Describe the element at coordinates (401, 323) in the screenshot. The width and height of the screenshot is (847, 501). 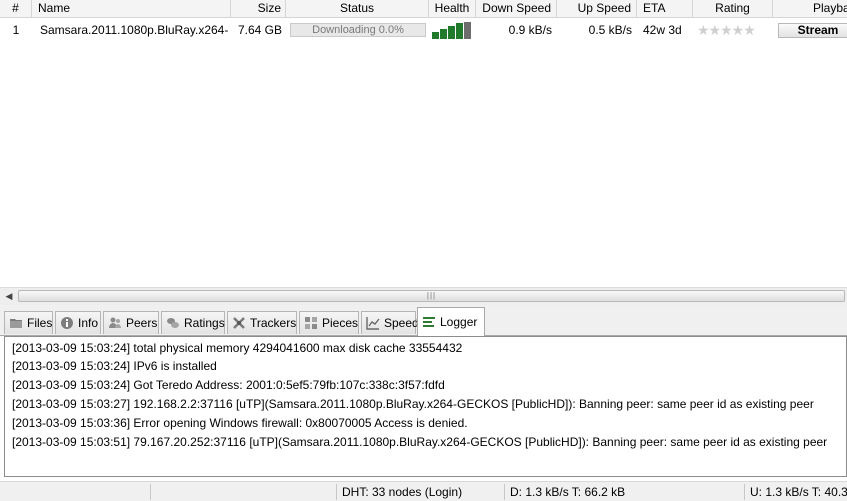
I see `tab-label: Speed` at that location.